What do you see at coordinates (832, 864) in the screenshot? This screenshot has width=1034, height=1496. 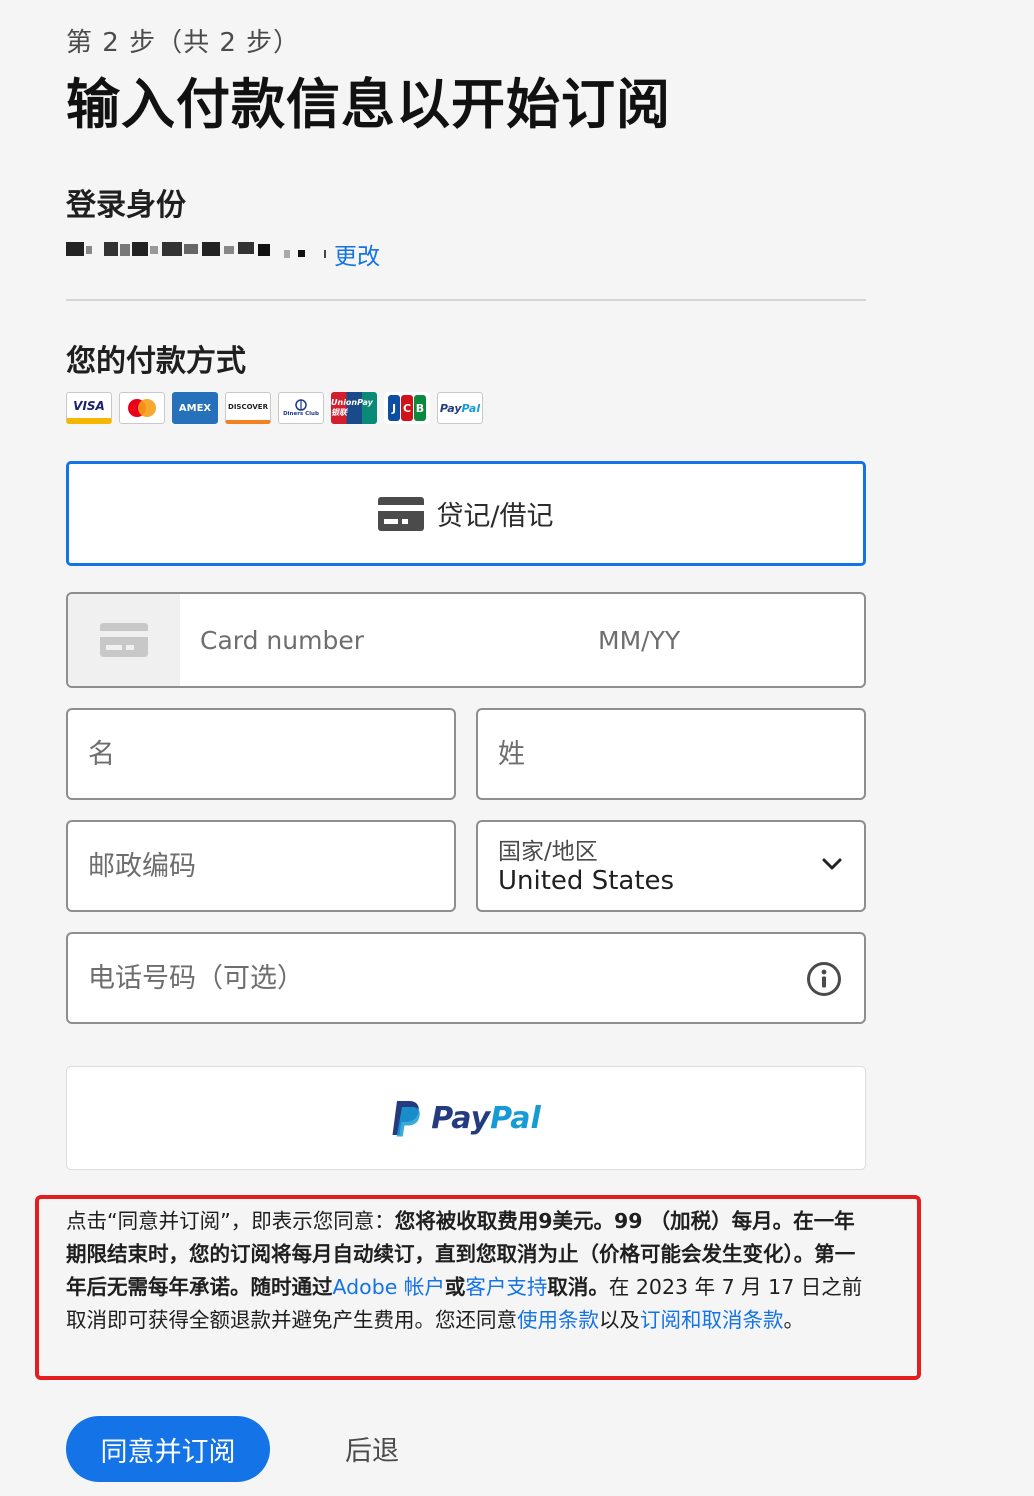 I see `chevron-down-icon` at bounding box center [832, 864].